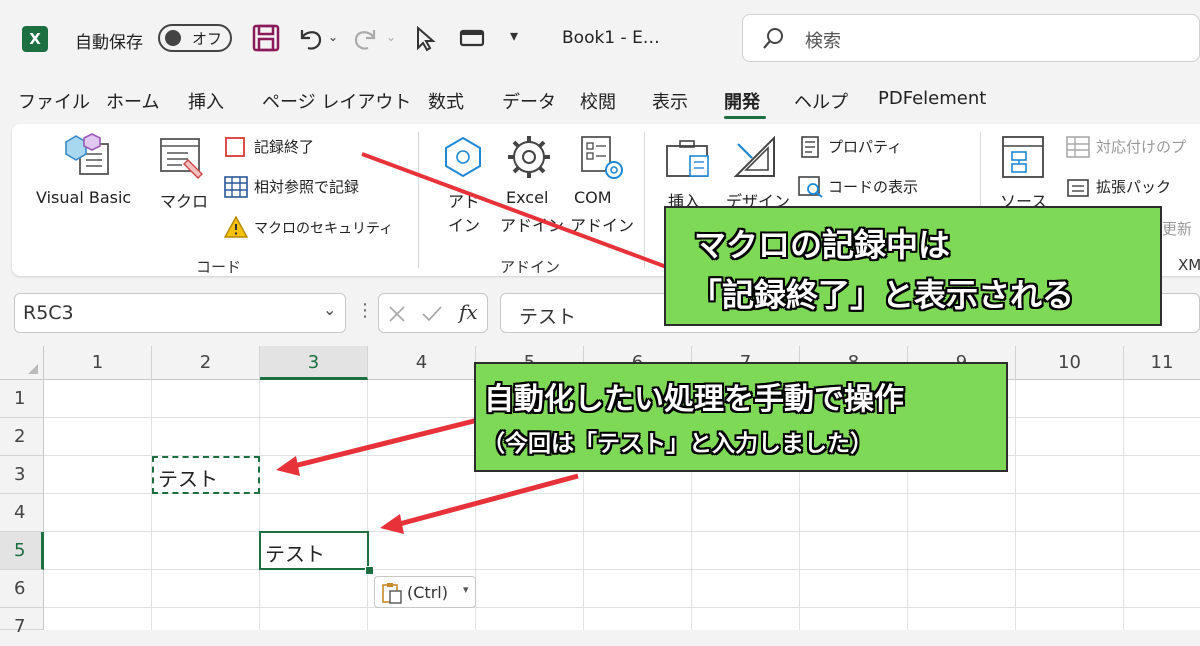  I want to click on callout-manual-operation: 自動化したい処理を手動で操作 （今回は「テスト」と入力しました）, so click(741, 417).